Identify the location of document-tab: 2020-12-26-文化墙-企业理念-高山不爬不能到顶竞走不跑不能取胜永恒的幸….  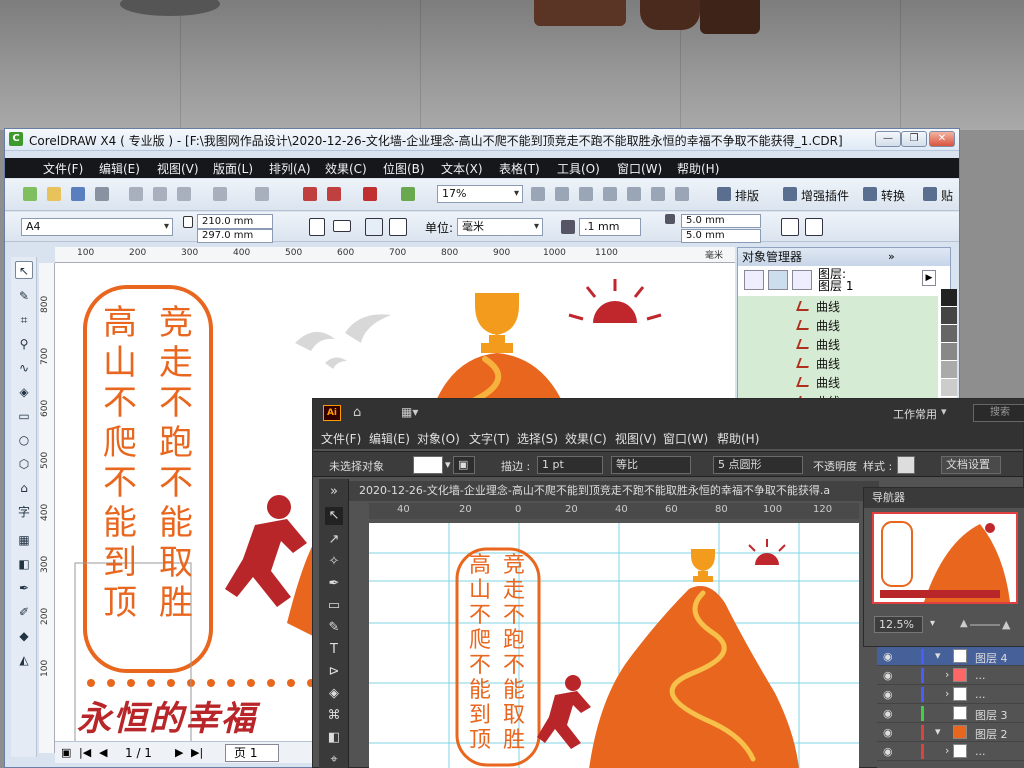
(614, 491).